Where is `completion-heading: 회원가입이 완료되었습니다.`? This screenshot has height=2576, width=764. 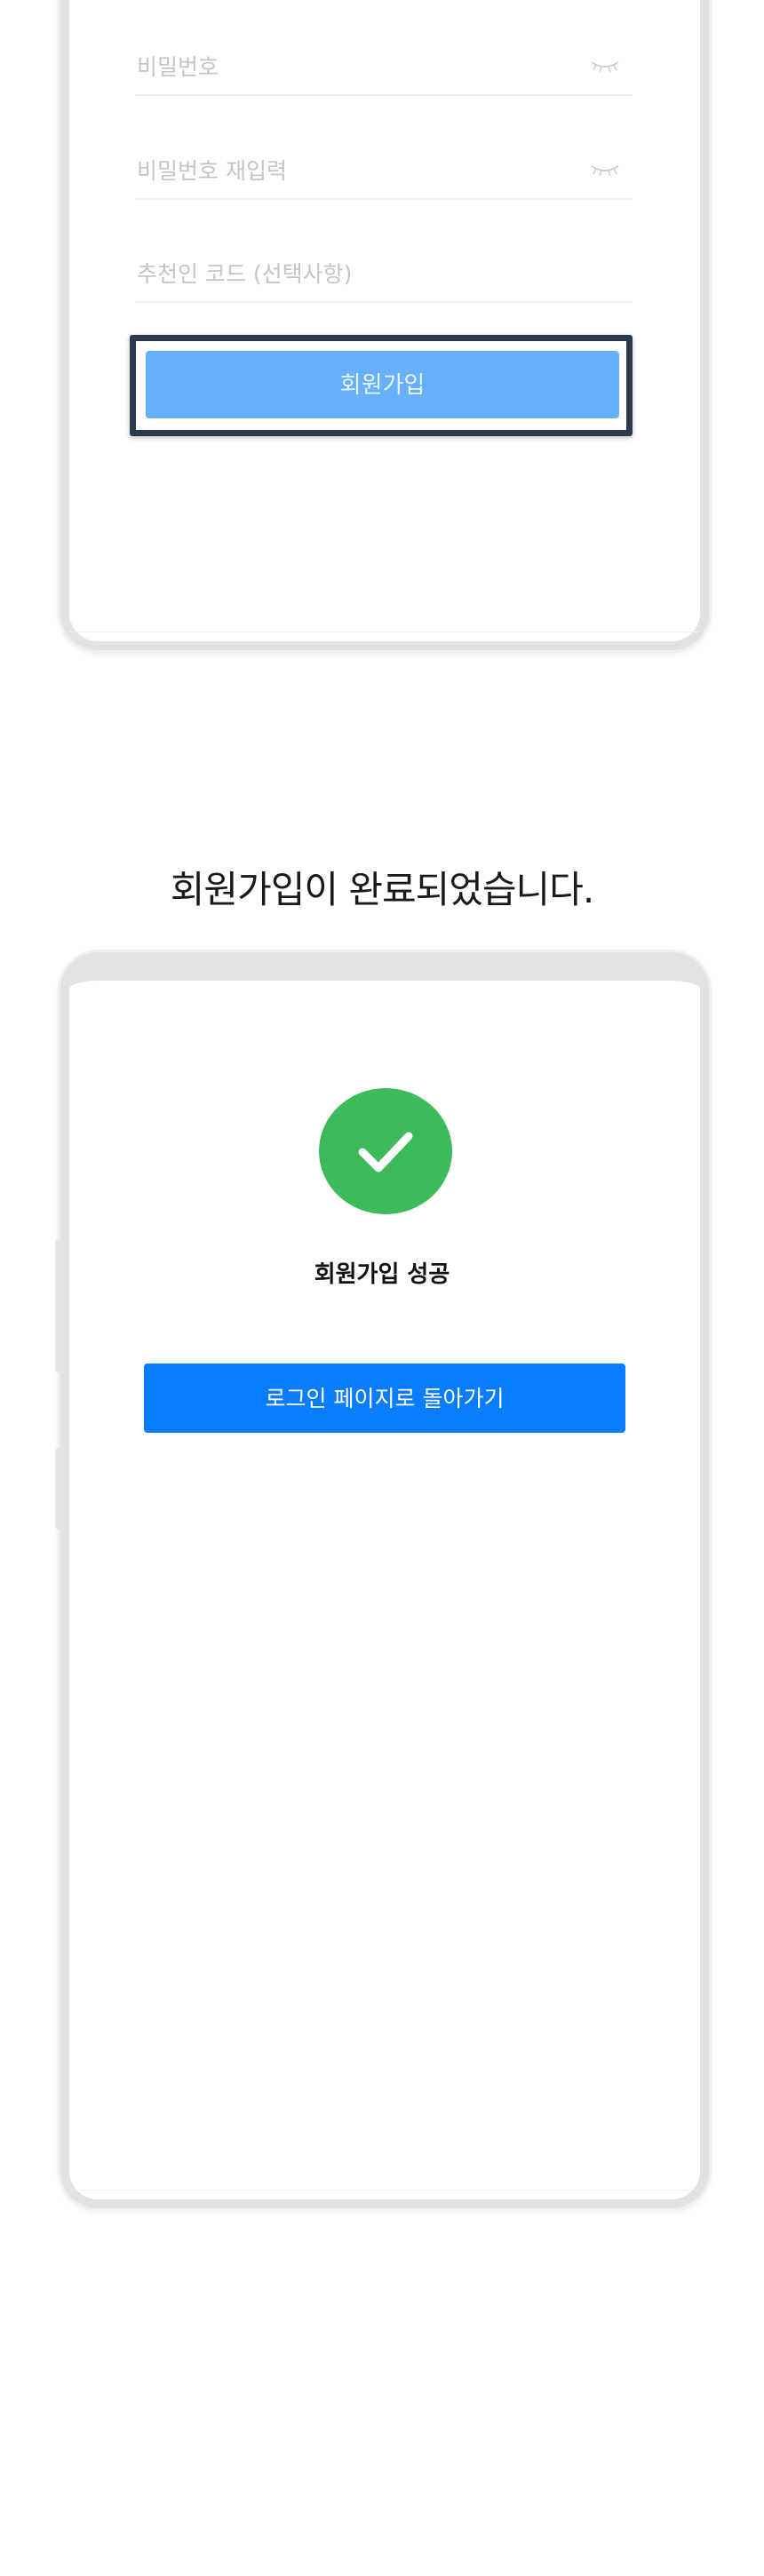
completion-heading: 회원가입이 완료되었습니다. is located at coordinates (382, 889).